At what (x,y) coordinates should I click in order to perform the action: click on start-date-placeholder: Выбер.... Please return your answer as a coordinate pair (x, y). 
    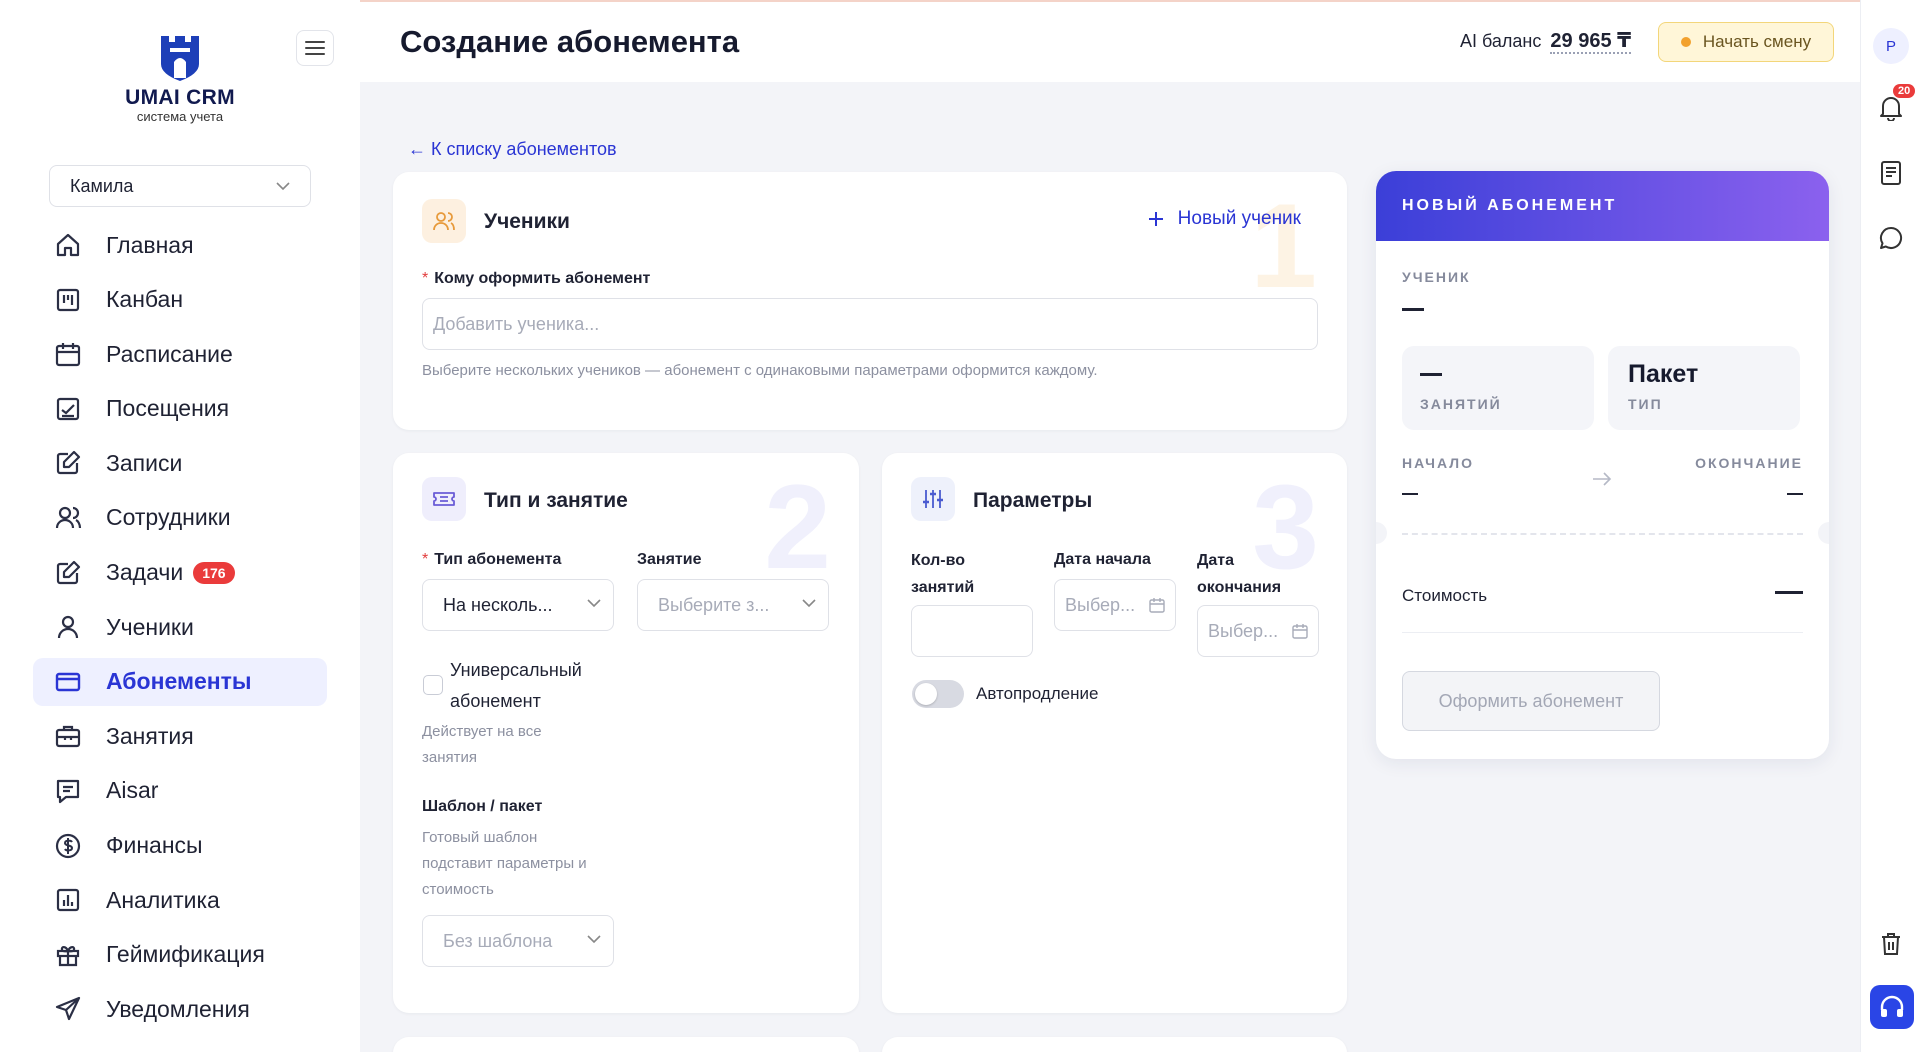
    Looking at the image, I should click on (1100, 604).